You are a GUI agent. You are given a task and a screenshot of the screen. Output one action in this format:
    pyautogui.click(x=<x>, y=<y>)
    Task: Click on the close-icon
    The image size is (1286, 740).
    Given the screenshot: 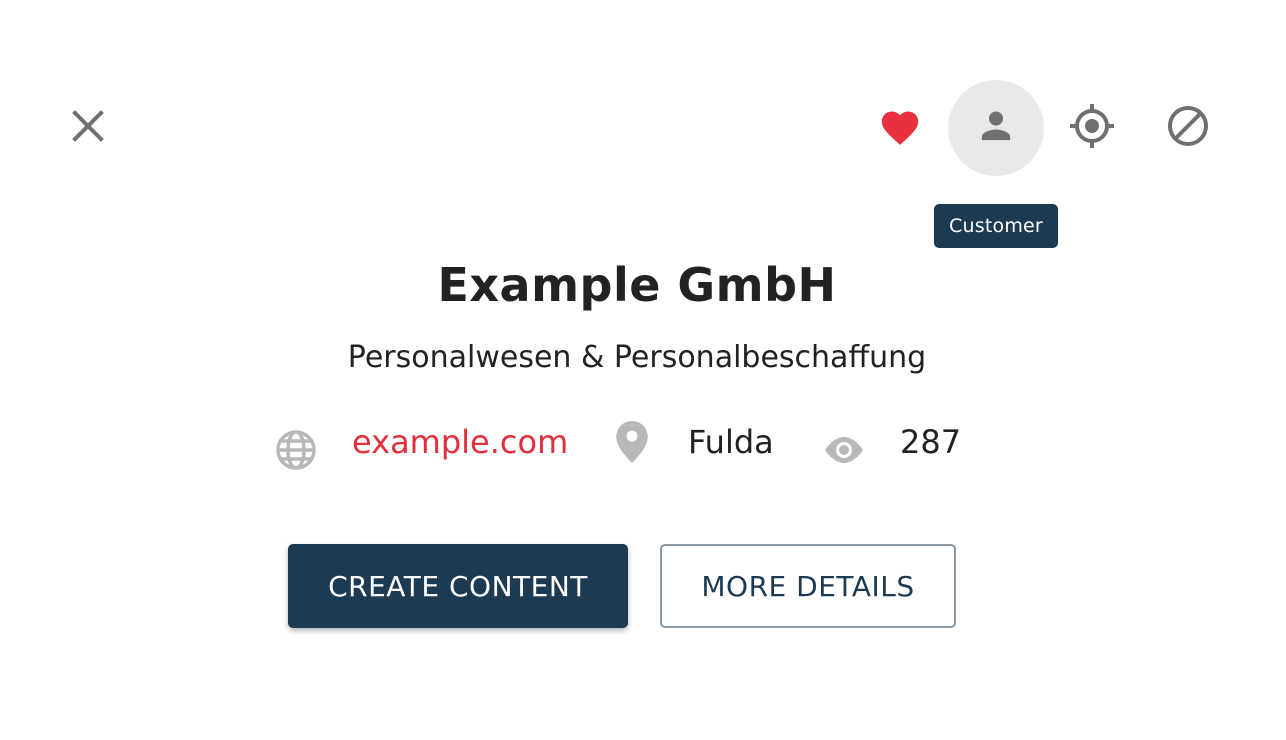 What is the action you would take?
    pyautogui.click(x=88, y=128)
    